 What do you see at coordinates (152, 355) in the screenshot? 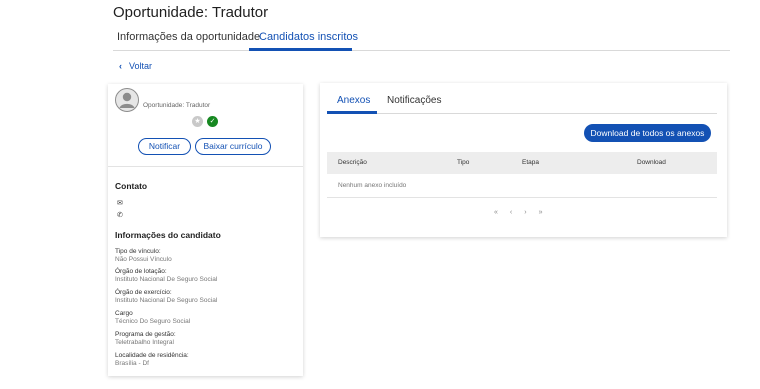
I see `field-label-residence: Localidade de residência:` at bounding box center [152, 355].